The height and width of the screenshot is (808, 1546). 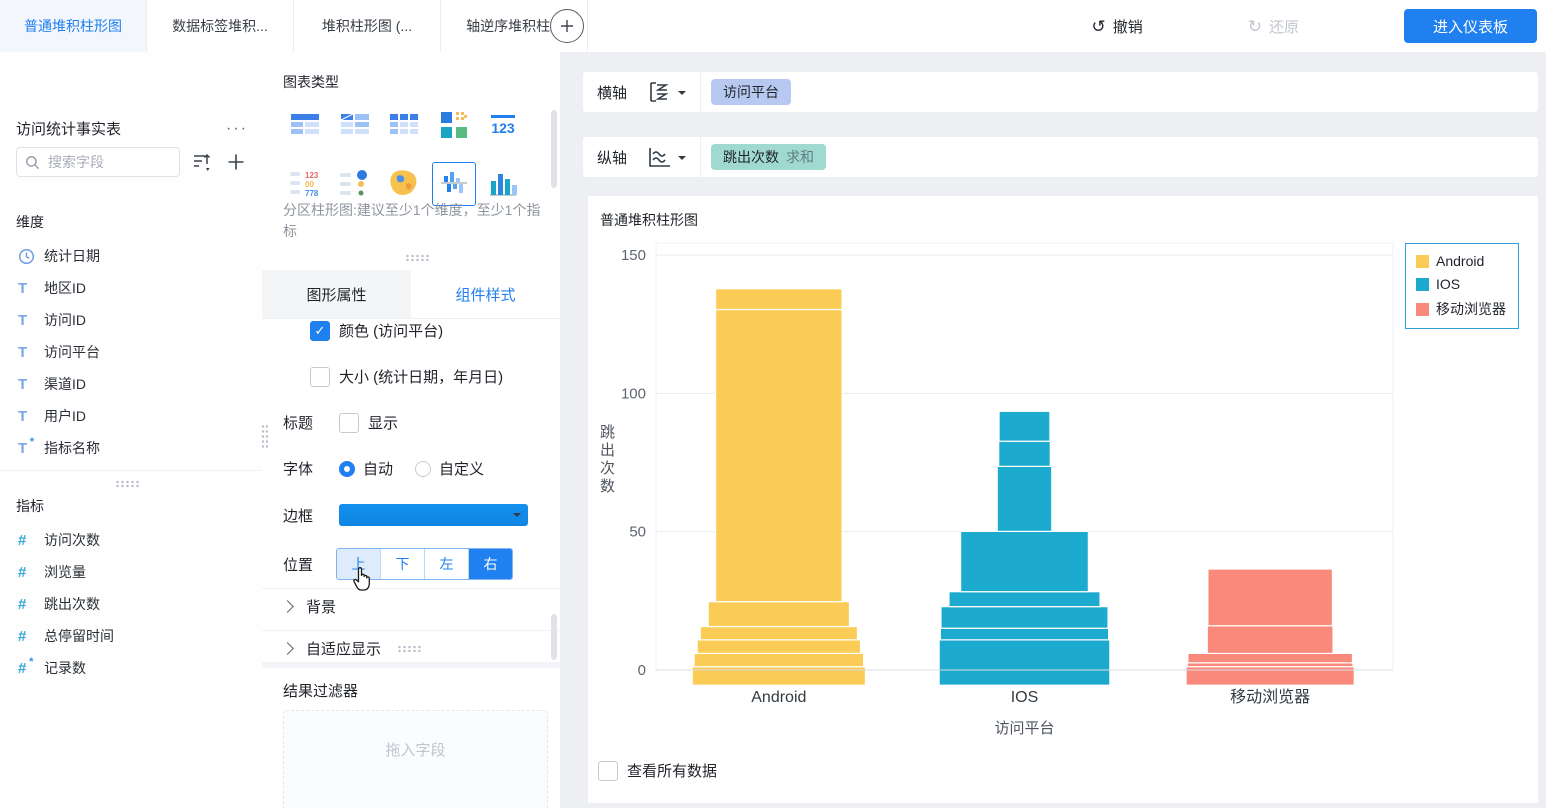 I want to click on adaptive-label: 自适应显示, so click(x=344, y=649).